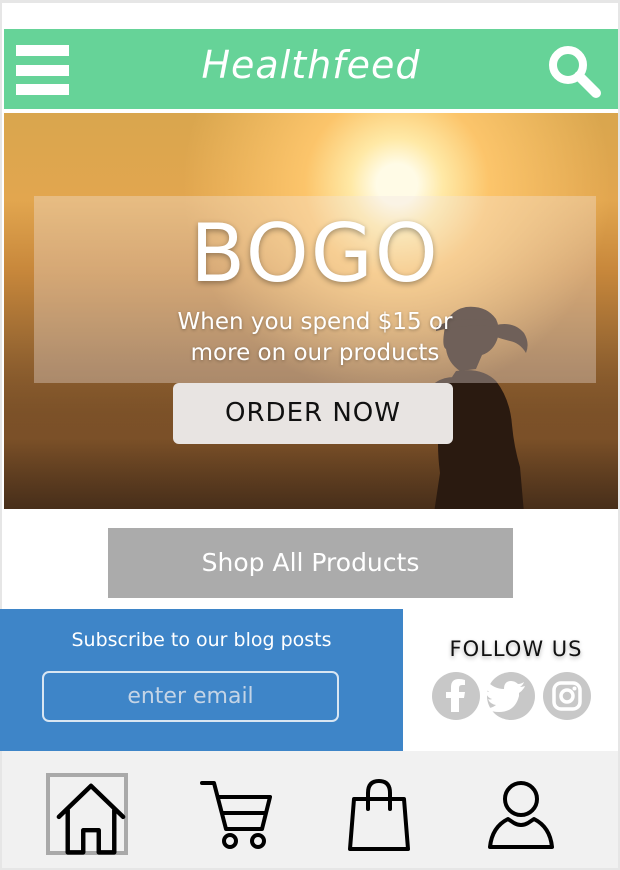 The image size is (620, 870). What do you see at coordinates (310, 563) in the screenshot?
I see `shop-all-products-button: Shop All Products` at bounding box center [310, 563].